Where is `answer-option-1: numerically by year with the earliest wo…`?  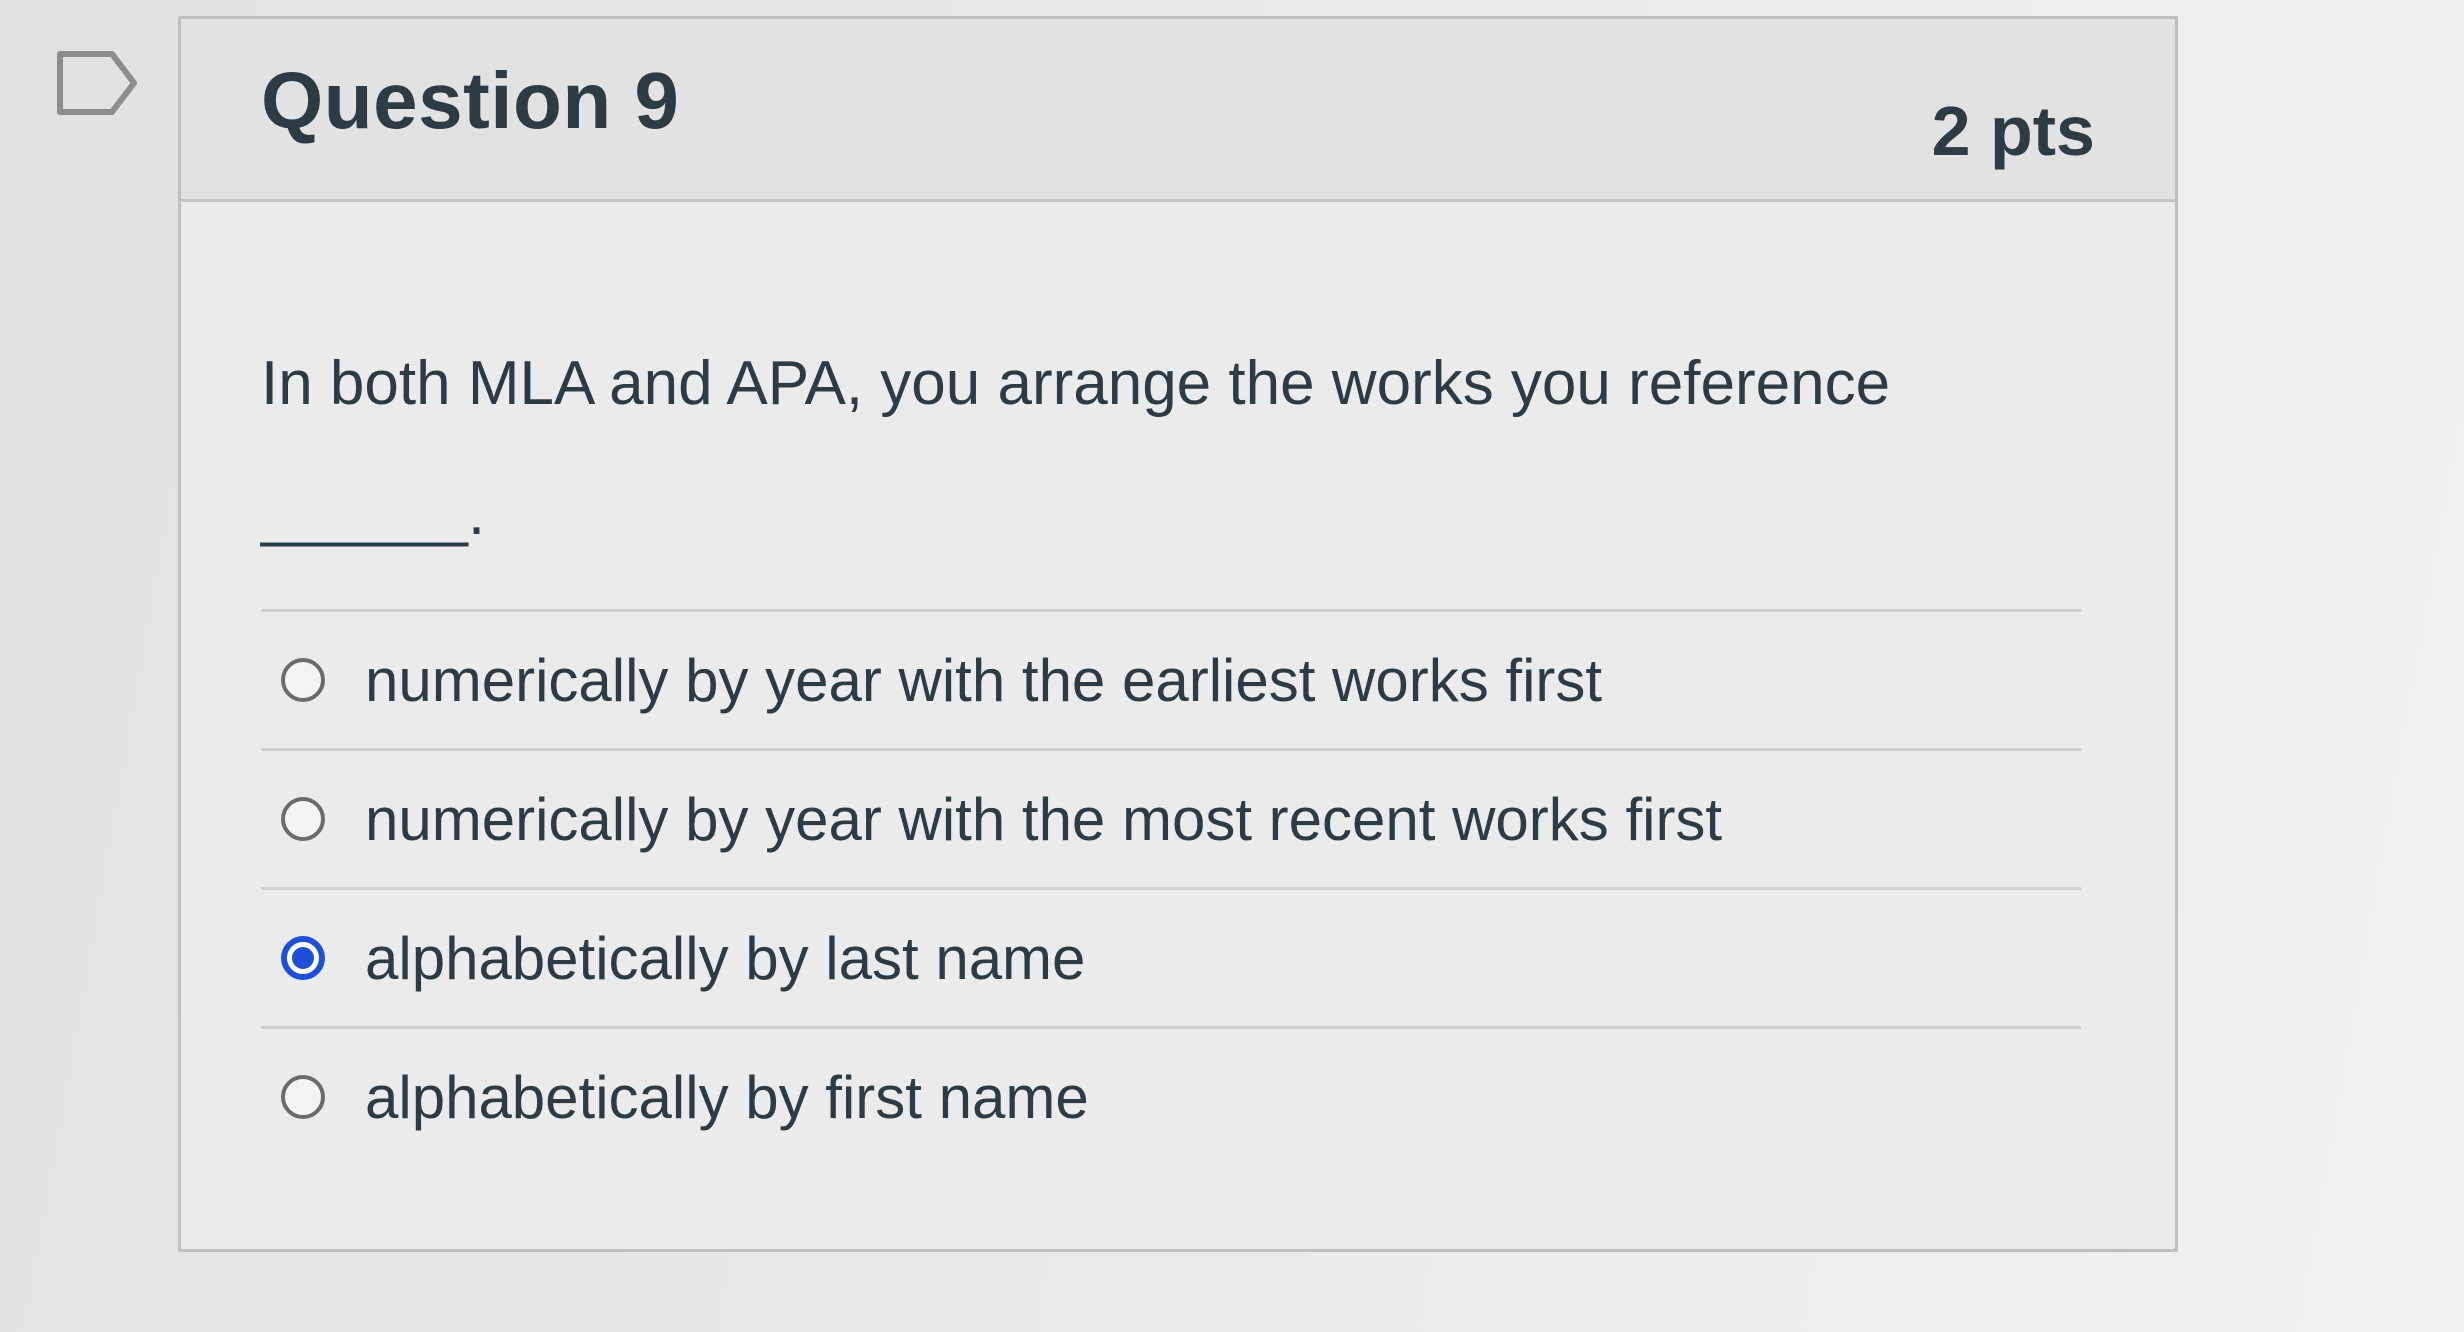
answer-option-1: numerically by year with the earliest wo… is located at coordinates (1171, 680).